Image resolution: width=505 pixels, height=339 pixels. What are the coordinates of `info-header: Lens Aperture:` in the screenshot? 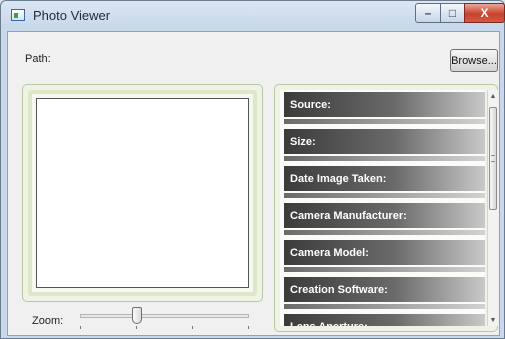 It's located at (384, 320).